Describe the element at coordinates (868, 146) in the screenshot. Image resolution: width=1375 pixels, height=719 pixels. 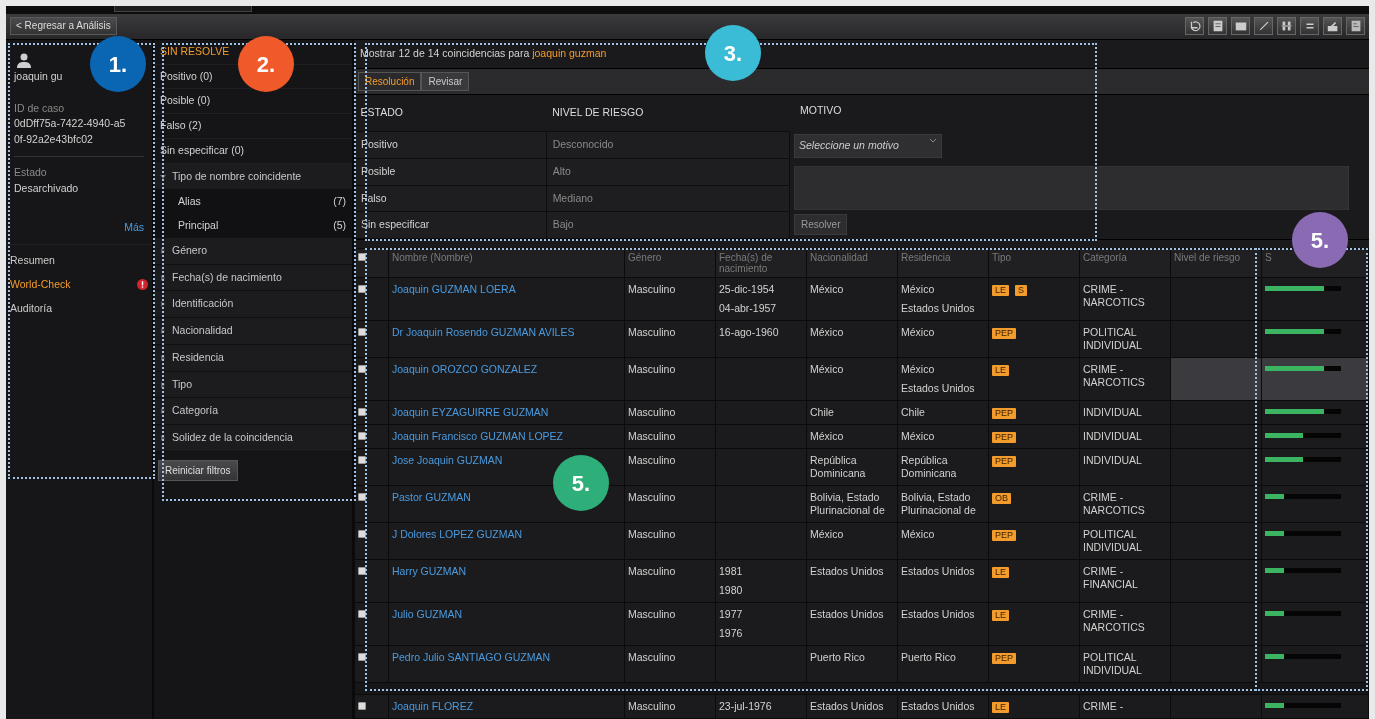
I see `reason-select: Seleccione un motivo` at that location.